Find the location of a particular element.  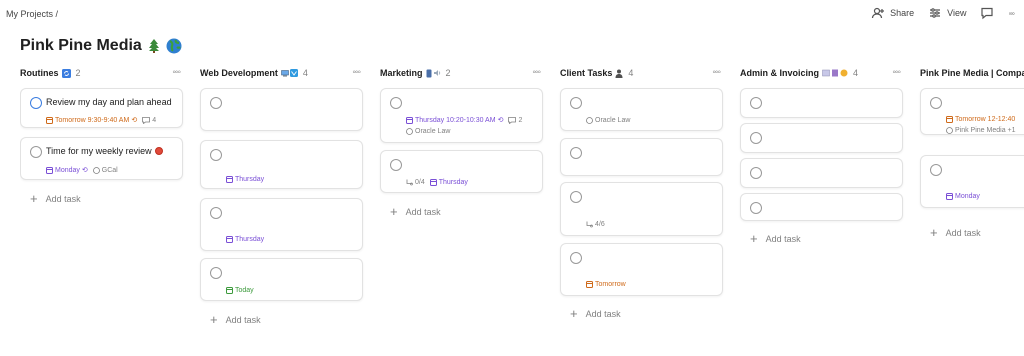

task-card: Tomorrow 12-12:40 Pink Pine Media +1 is located at coordinates (972, 111).